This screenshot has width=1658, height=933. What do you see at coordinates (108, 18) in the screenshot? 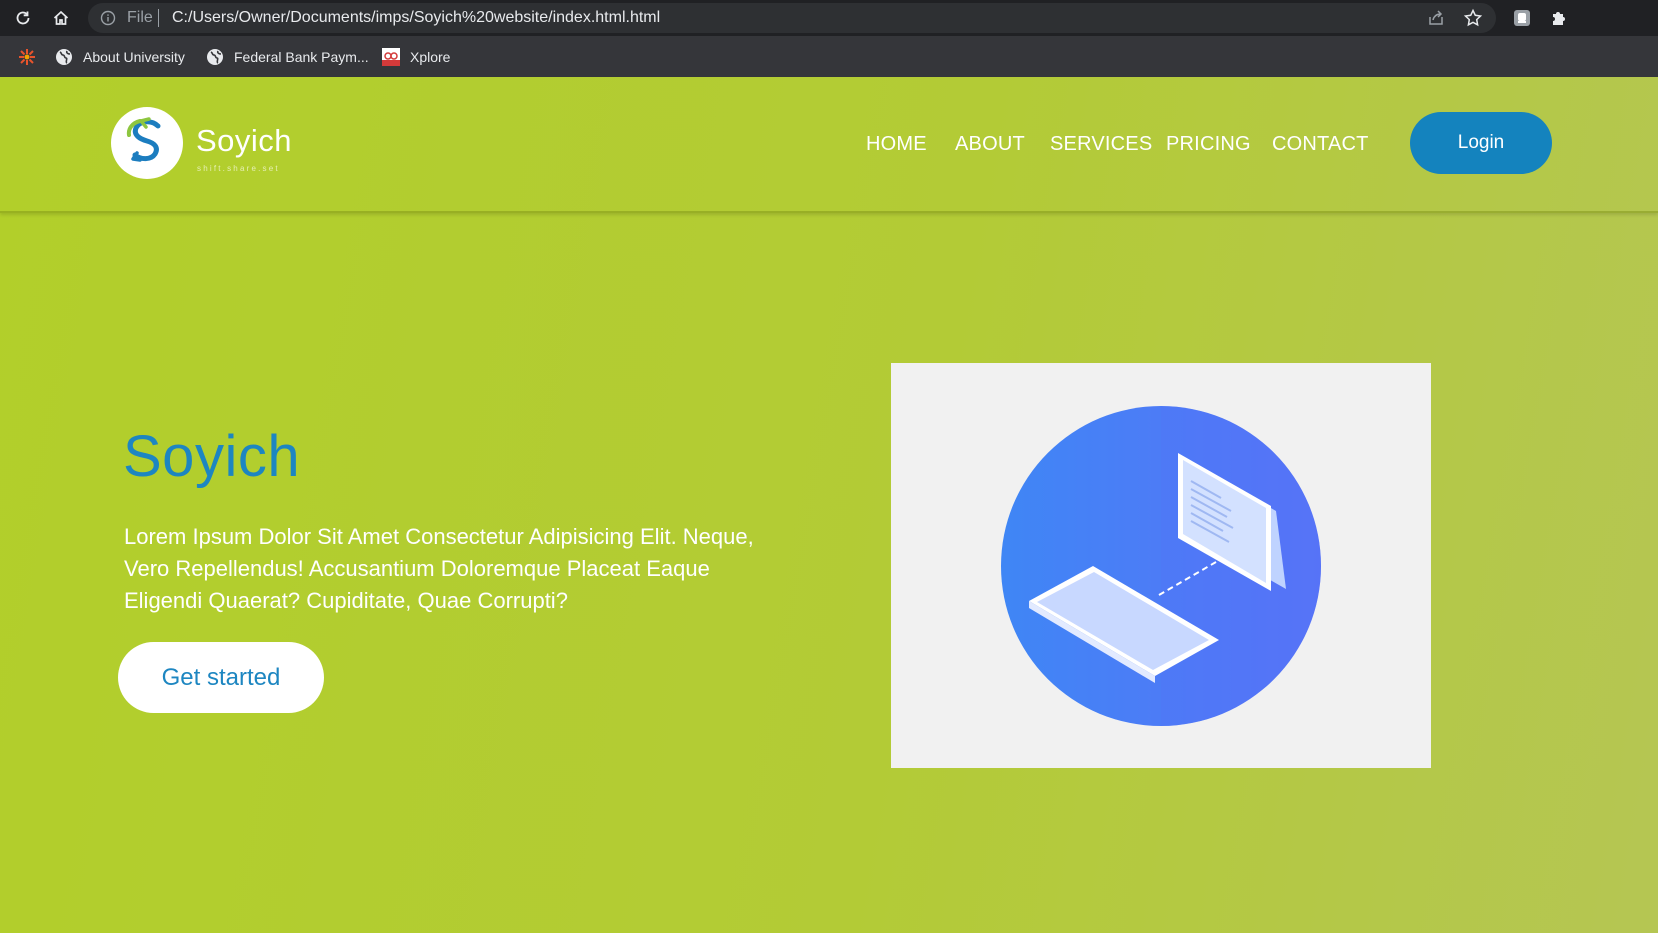
I see `info-icon` at bounding box center [108, 18].